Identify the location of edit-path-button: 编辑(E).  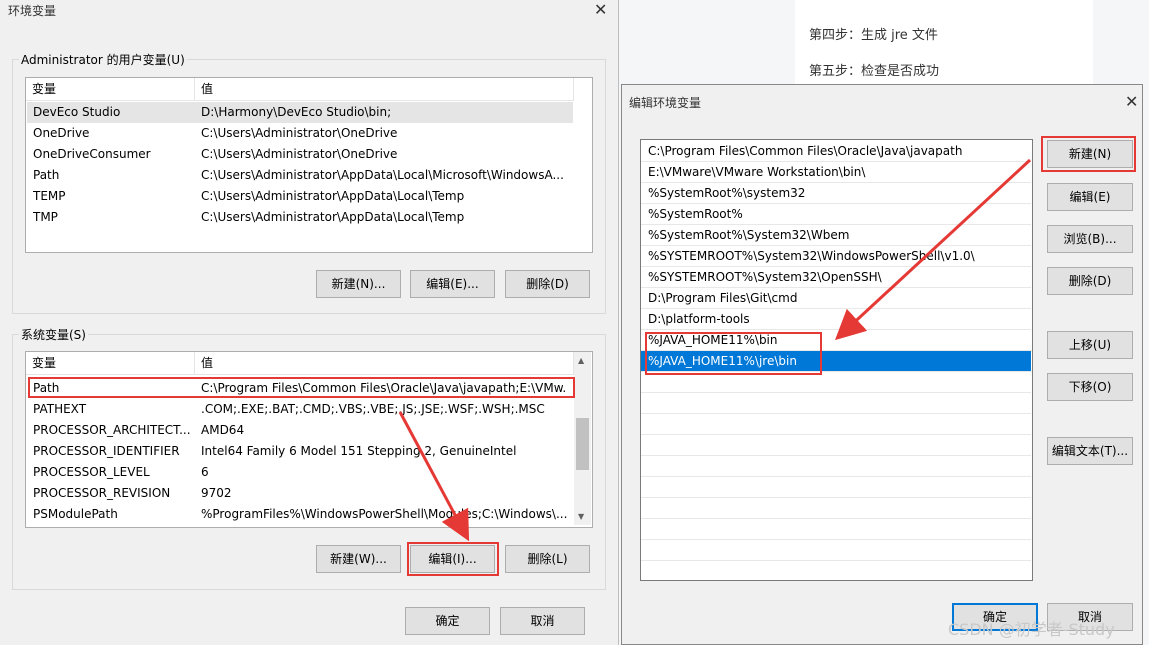
(1090, 197).